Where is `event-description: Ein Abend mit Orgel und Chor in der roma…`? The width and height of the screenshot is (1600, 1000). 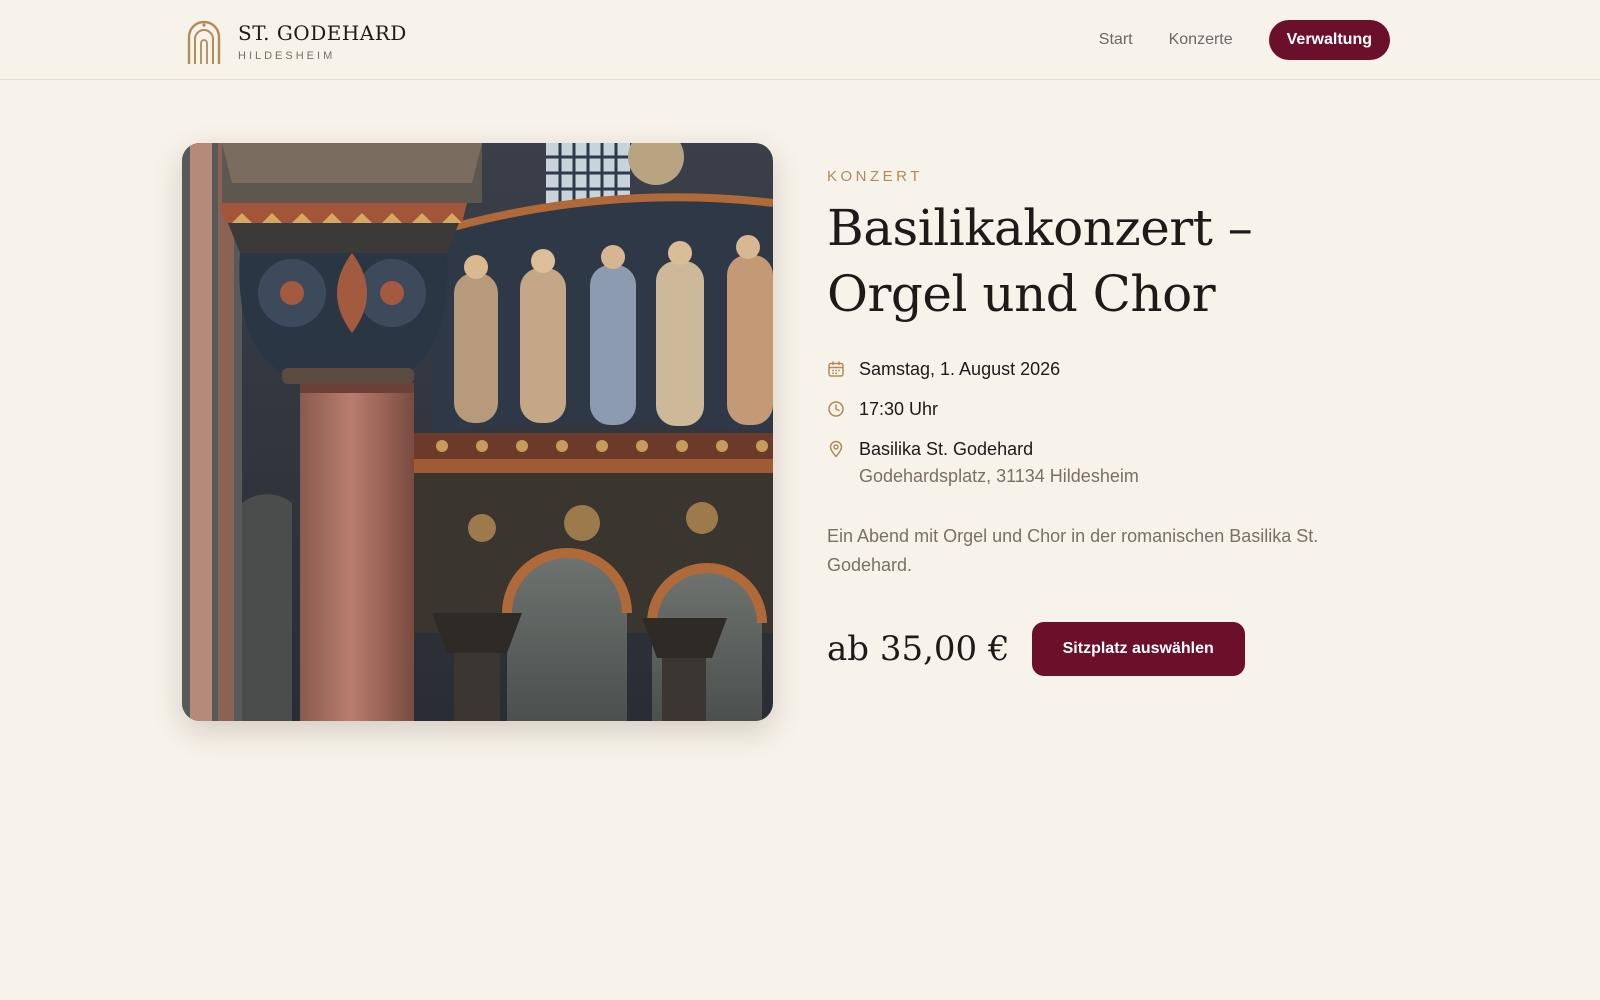 event-description: Ein Abend mit Orgel und Chor in der roma… is located at coordinates (1073, 550).